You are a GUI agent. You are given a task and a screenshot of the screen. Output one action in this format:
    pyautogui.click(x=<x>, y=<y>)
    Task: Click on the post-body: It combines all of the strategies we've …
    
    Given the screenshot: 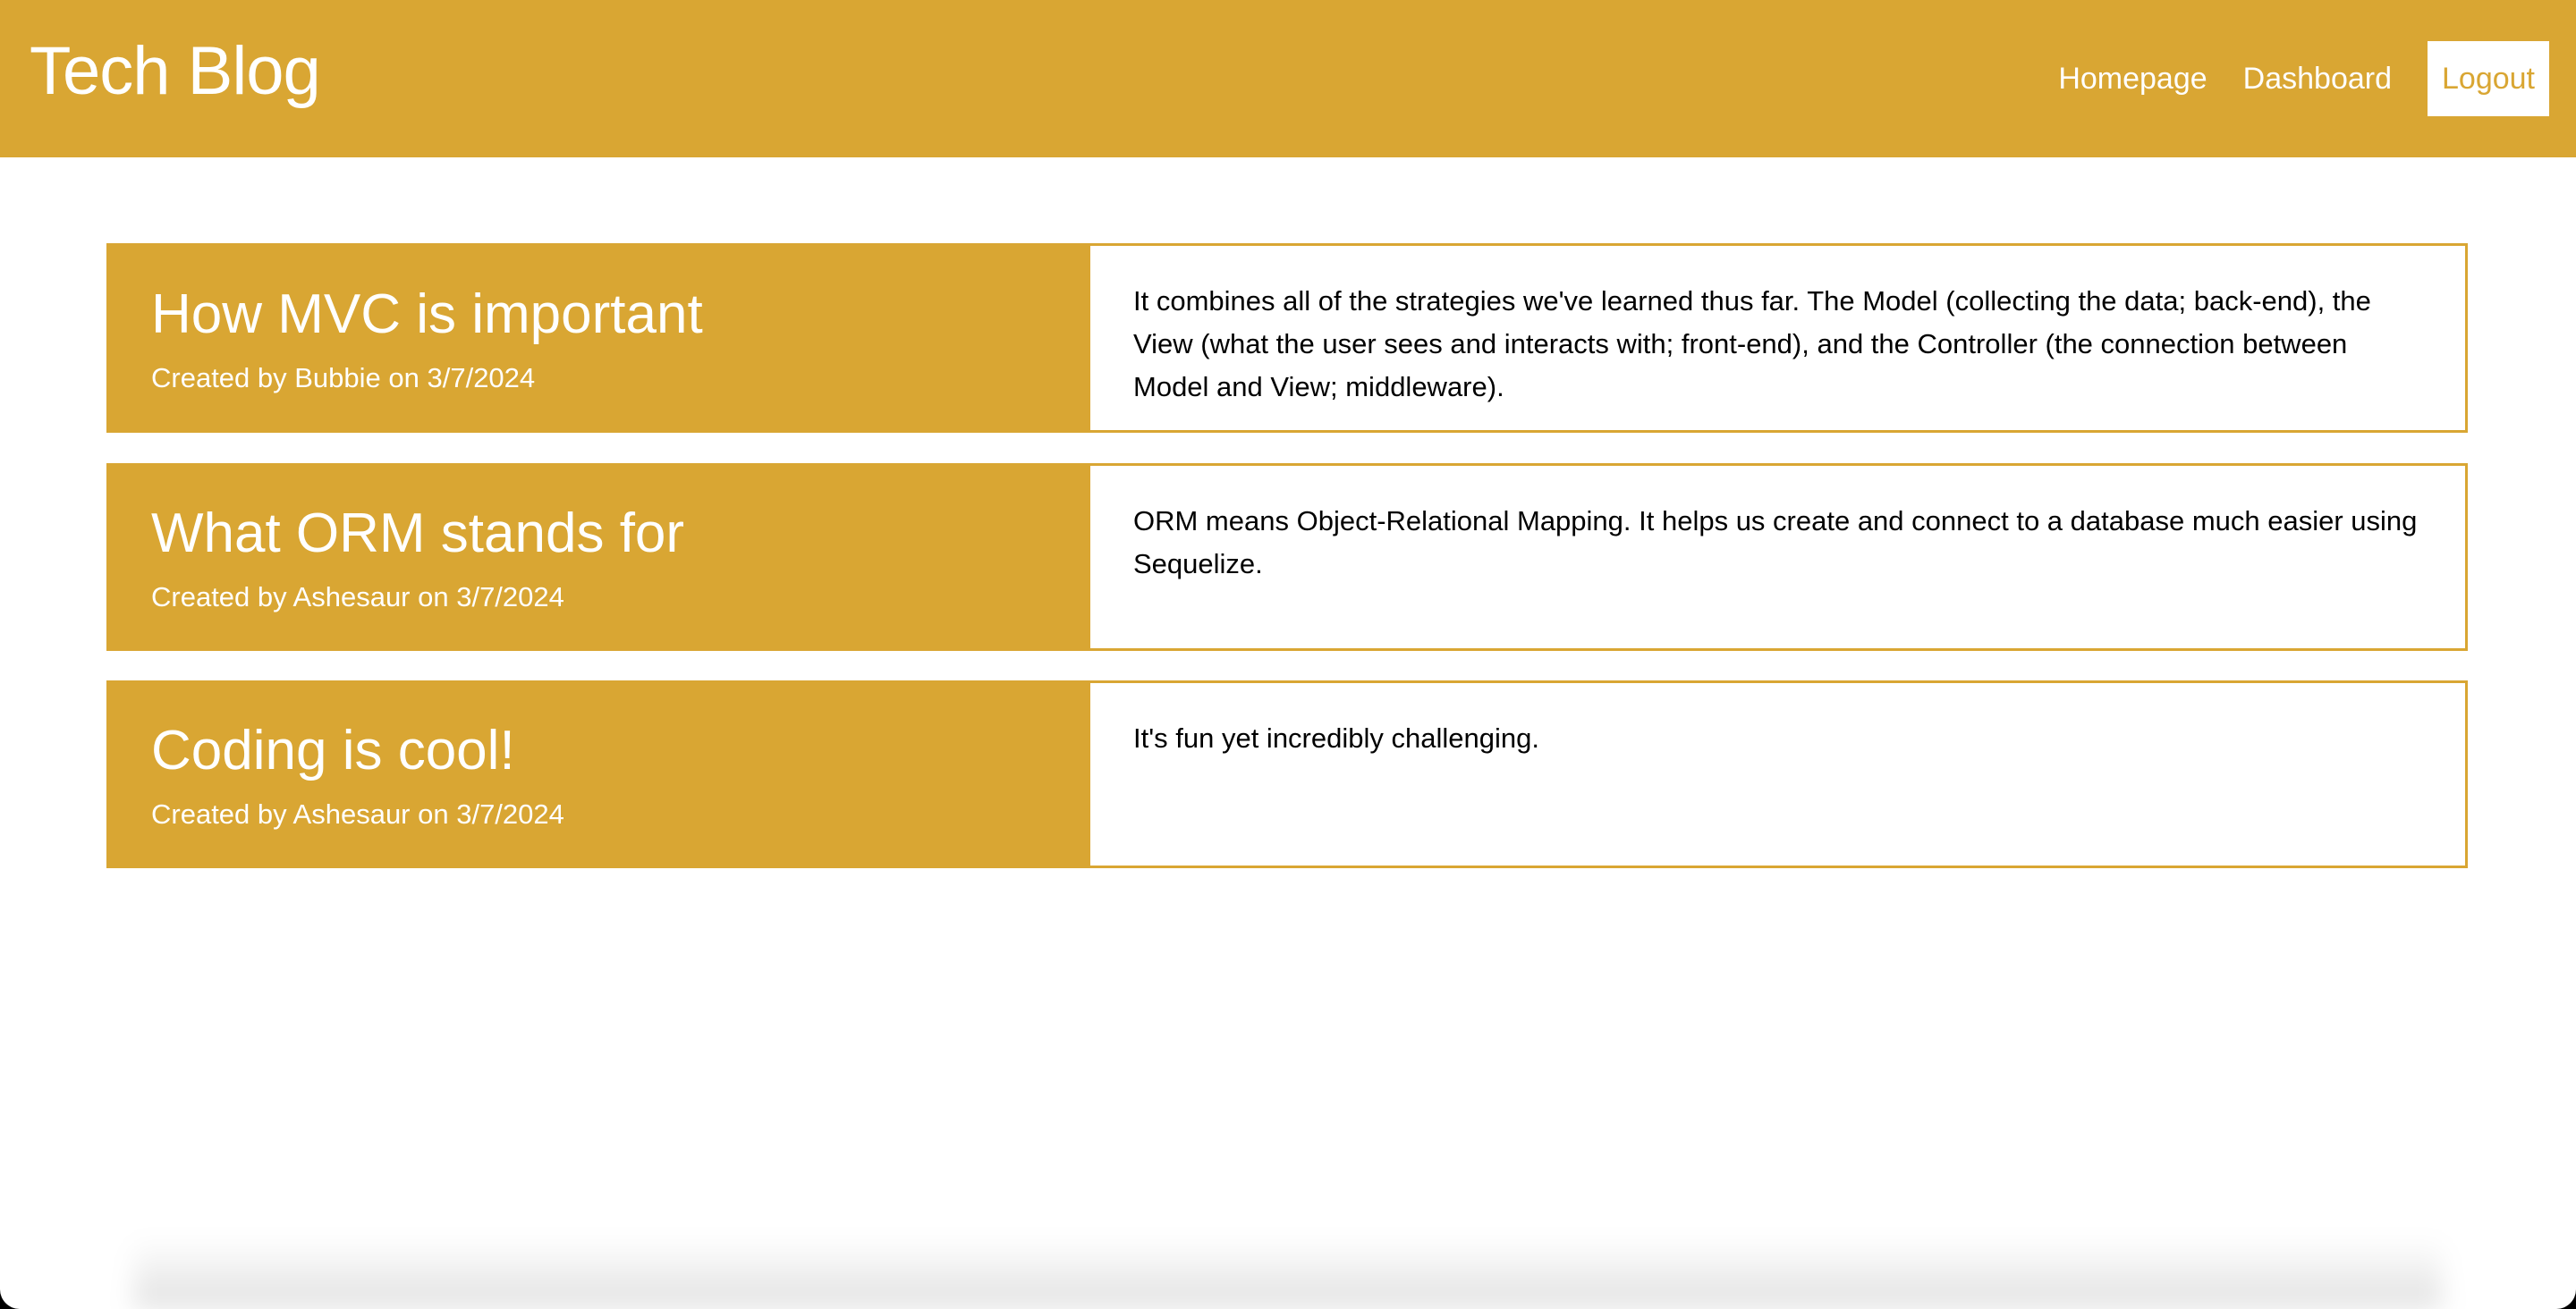 What is the action you would take?
    pyautogui.click(x=1752, y=343)
    